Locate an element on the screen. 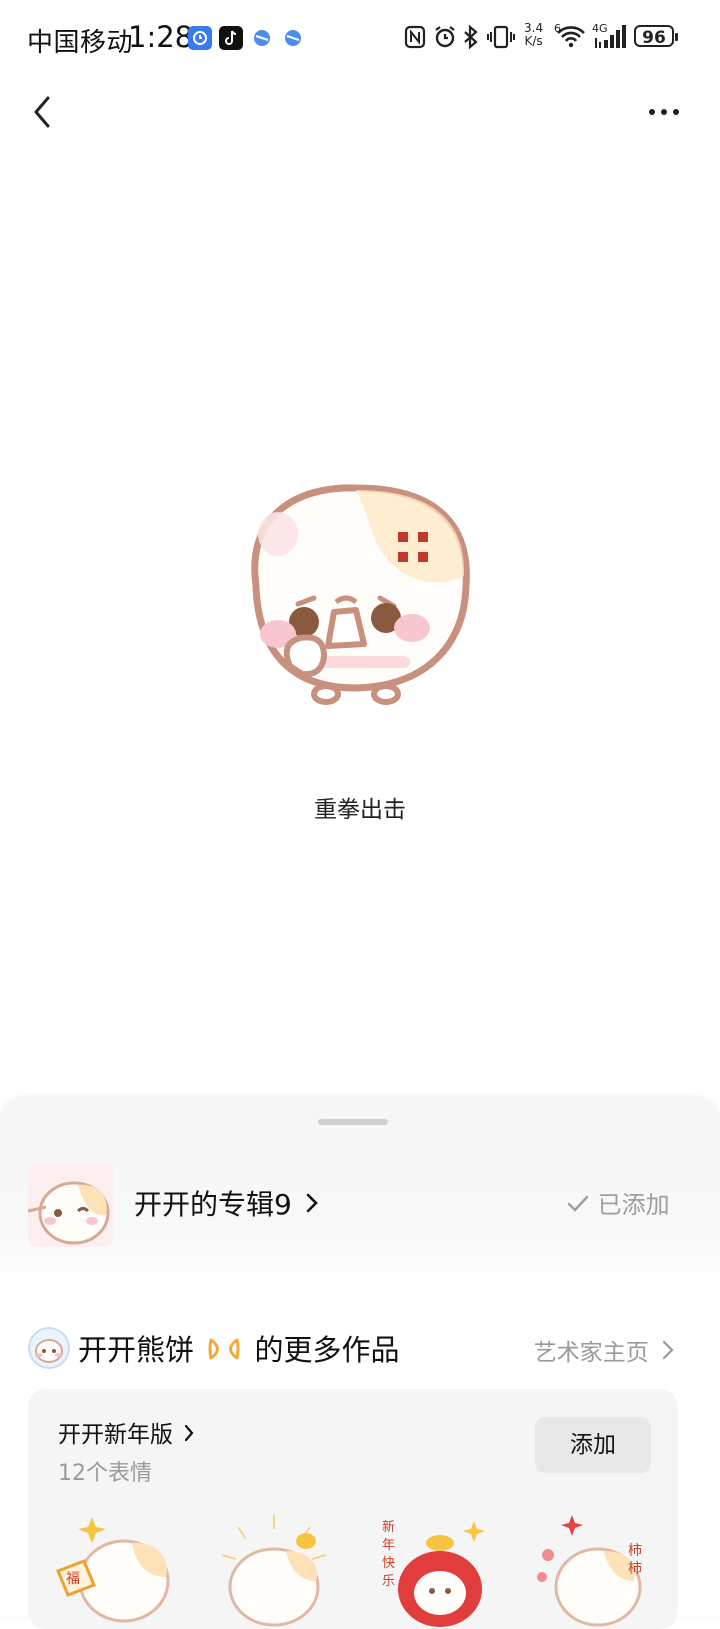  added-status: 已添加 is located at coordinates (618, 1202).